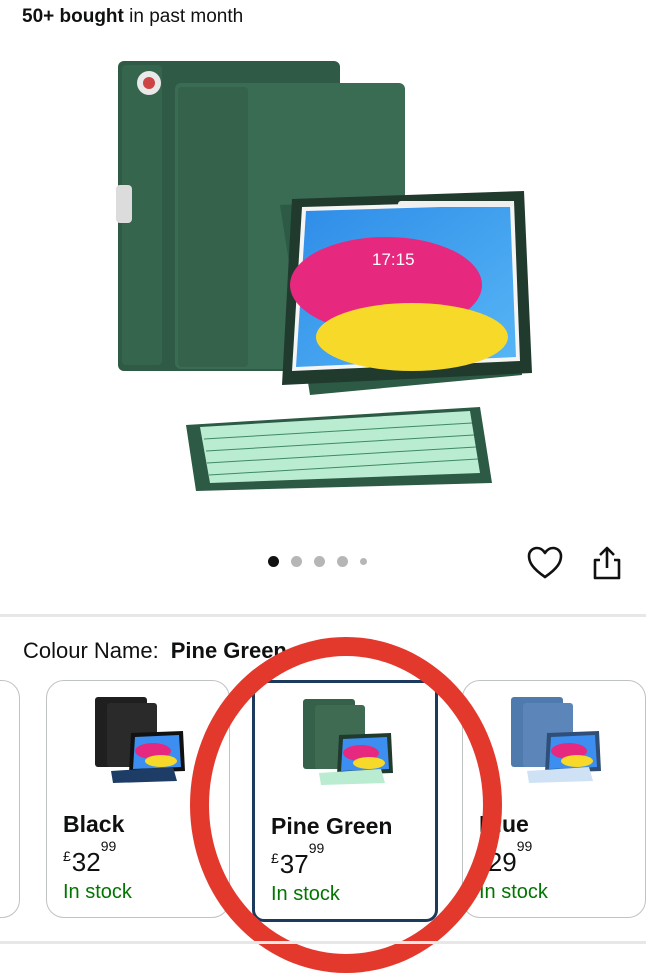 This screenshot has width=646, height=973. Describe the element at coordinates (323, 615) in the screenshot. I see `section-divider` at that location.